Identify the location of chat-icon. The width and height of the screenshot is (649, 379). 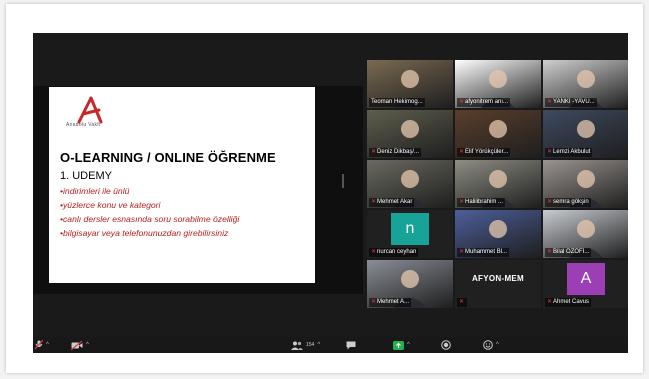
(351, 345).